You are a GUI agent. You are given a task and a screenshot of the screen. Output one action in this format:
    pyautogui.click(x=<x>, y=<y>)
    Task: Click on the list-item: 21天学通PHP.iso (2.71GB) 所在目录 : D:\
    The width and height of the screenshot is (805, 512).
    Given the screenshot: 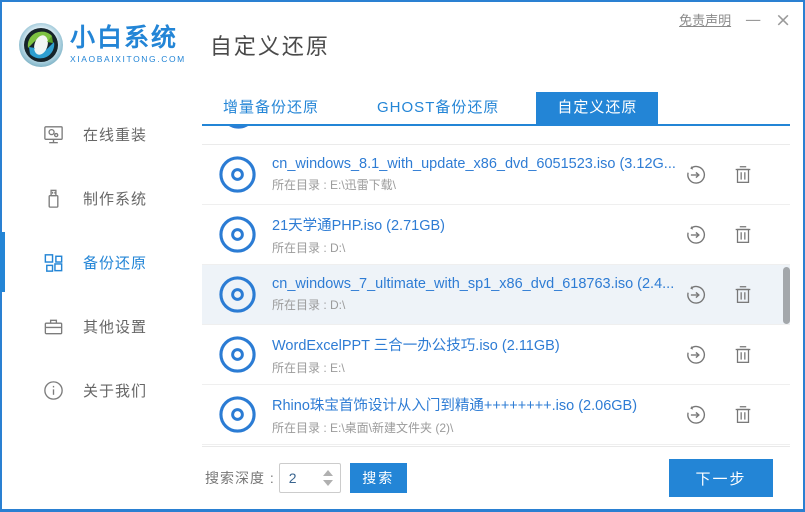 What is the action you would take?
    pyautogui.click(x=496, y=235)
    